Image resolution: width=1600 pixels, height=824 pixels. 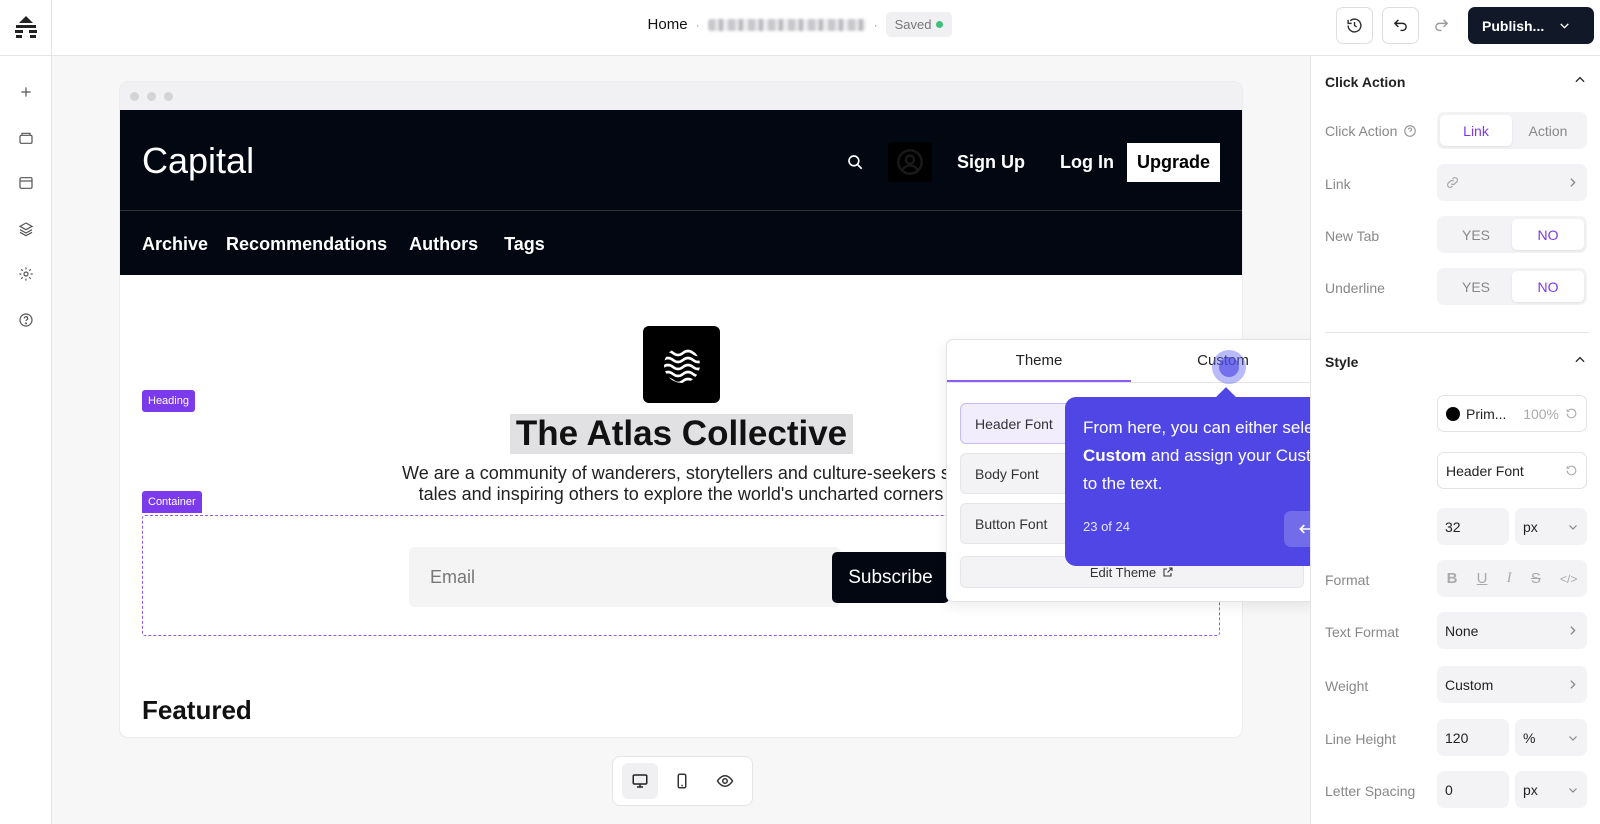 I want to click on settings-icon, so click(x=26, y=274).